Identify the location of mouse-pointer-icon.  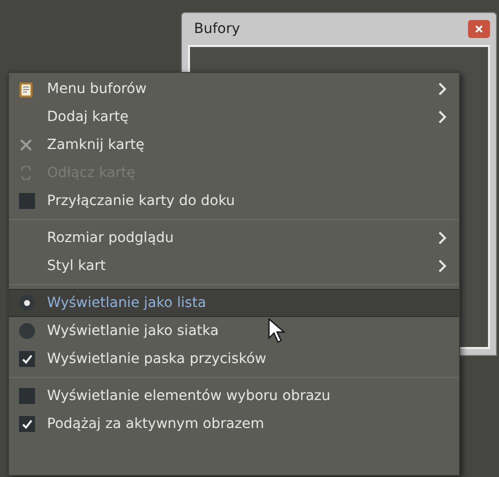
(278, 331).